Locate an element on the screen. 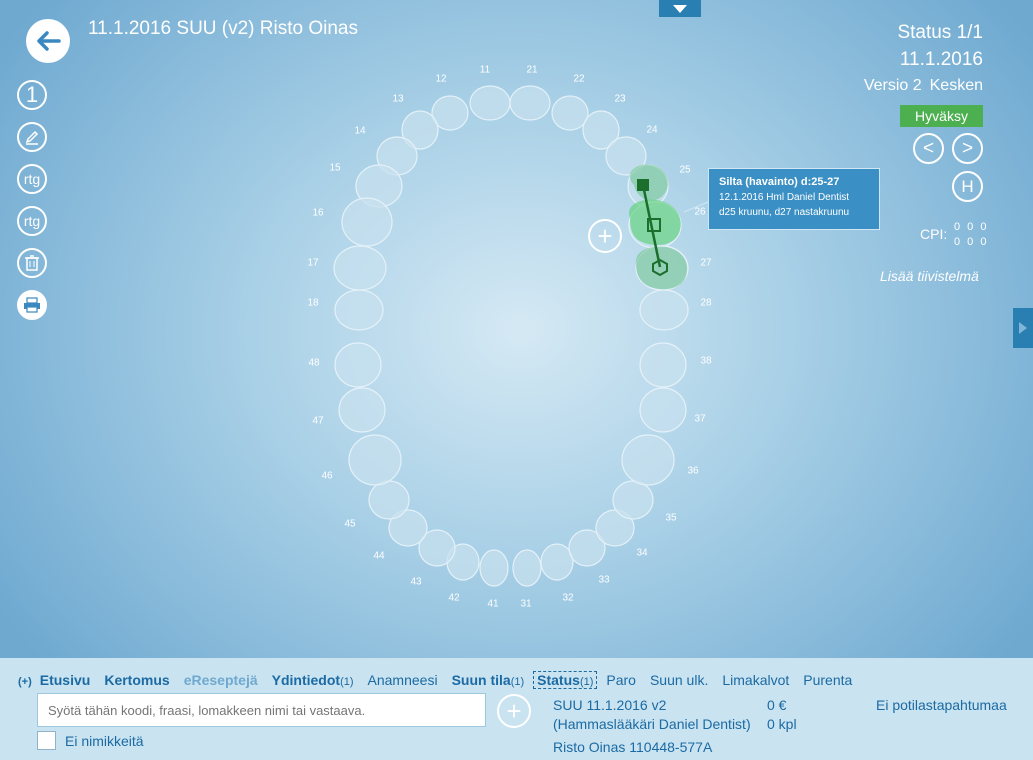 The image size is (1033, 760). tooth-number-13: 13 is located at coordinates (398, 99).